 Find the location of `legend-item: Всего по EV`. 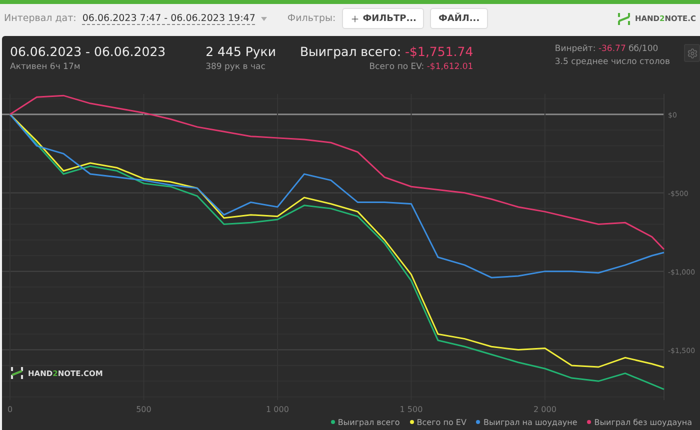

legend-item: Всего по EV is located at coordinates (438, 422).